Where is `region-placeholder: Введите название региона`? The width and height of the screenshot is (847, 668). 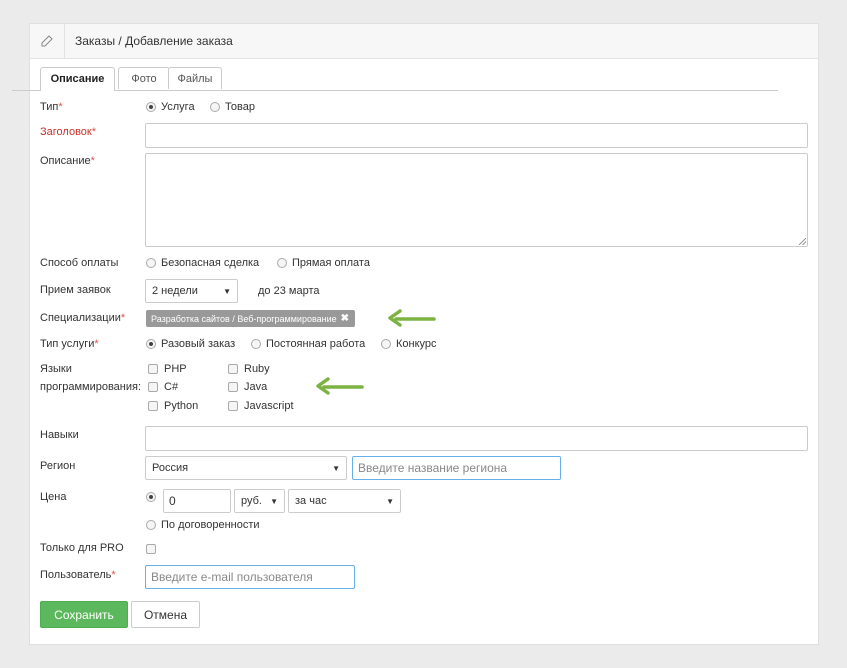 region-placeholder: Введите название региона is located at coordinates (433, 468).